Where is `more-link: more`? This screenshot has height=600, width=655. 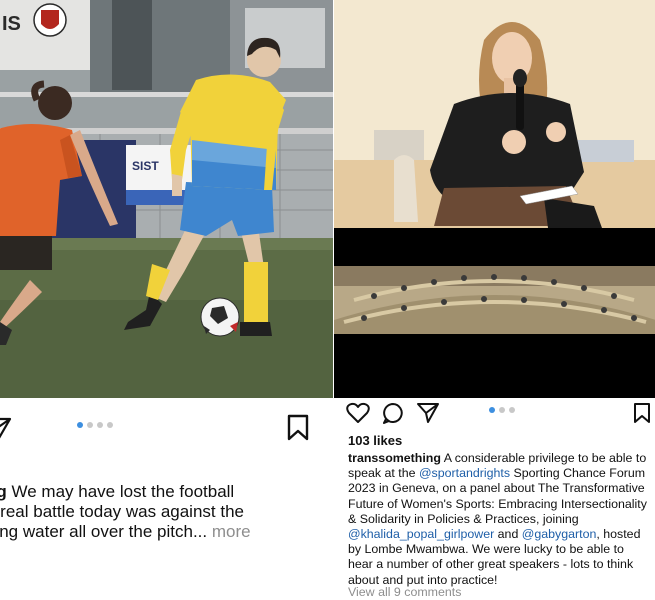 more-link: more is located at coordinates (231, 531).